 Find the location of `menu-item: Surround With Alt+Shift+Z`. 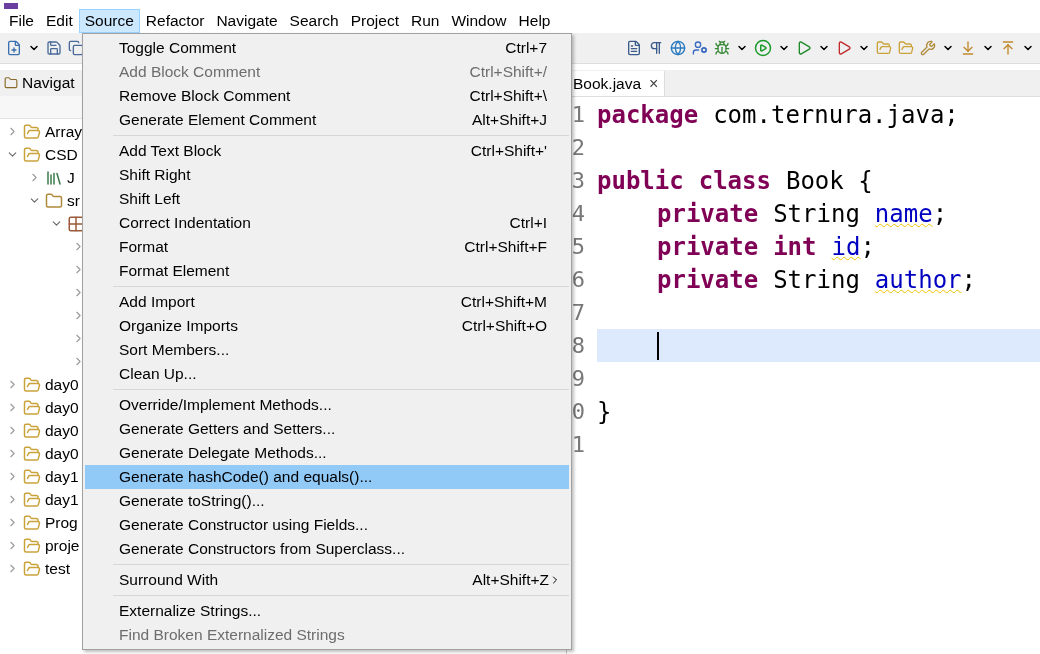

menu-item: Surround With Alt+Shift+Z is located at coordinates (327, 580).